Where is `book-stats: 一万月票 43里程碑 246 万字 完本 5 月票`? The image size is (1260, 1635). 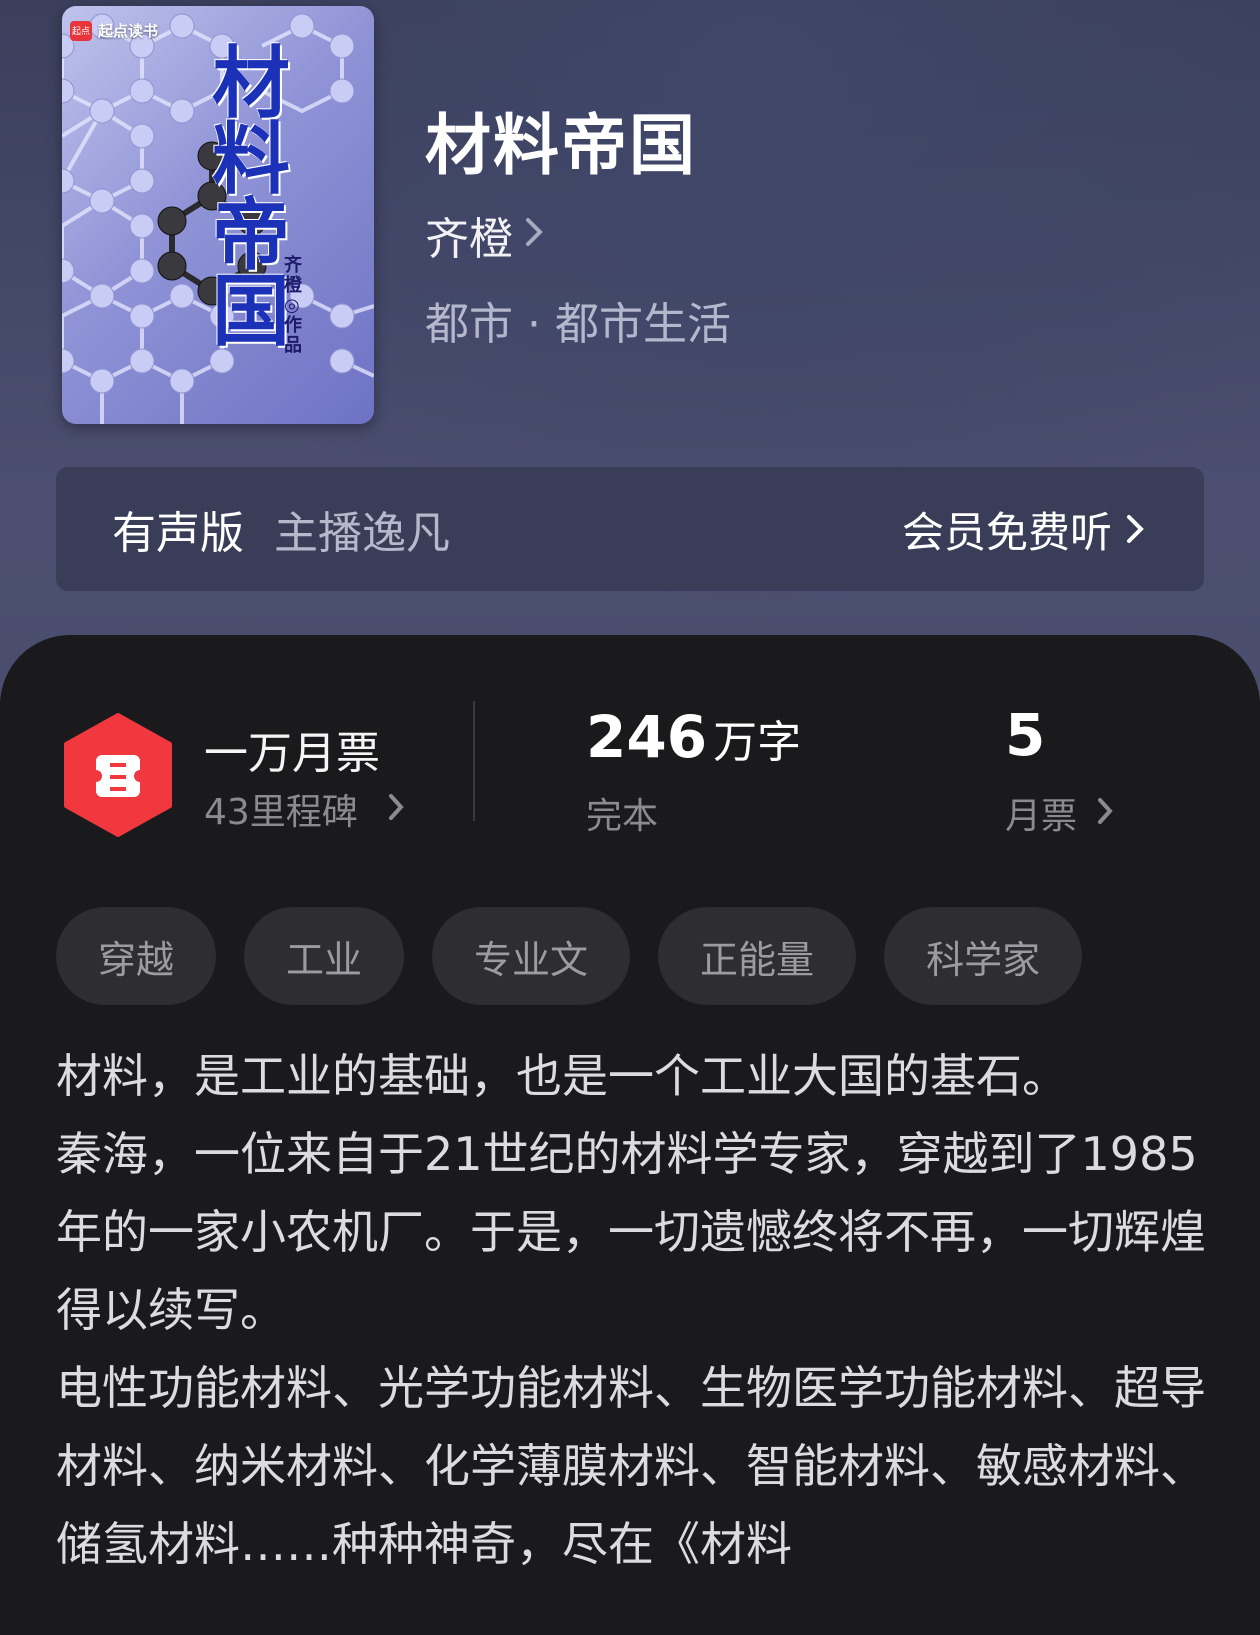 book-stats: 一万月票 43里程碑 246 万字 完本 5 月票 is located at coordinates (630, 736).